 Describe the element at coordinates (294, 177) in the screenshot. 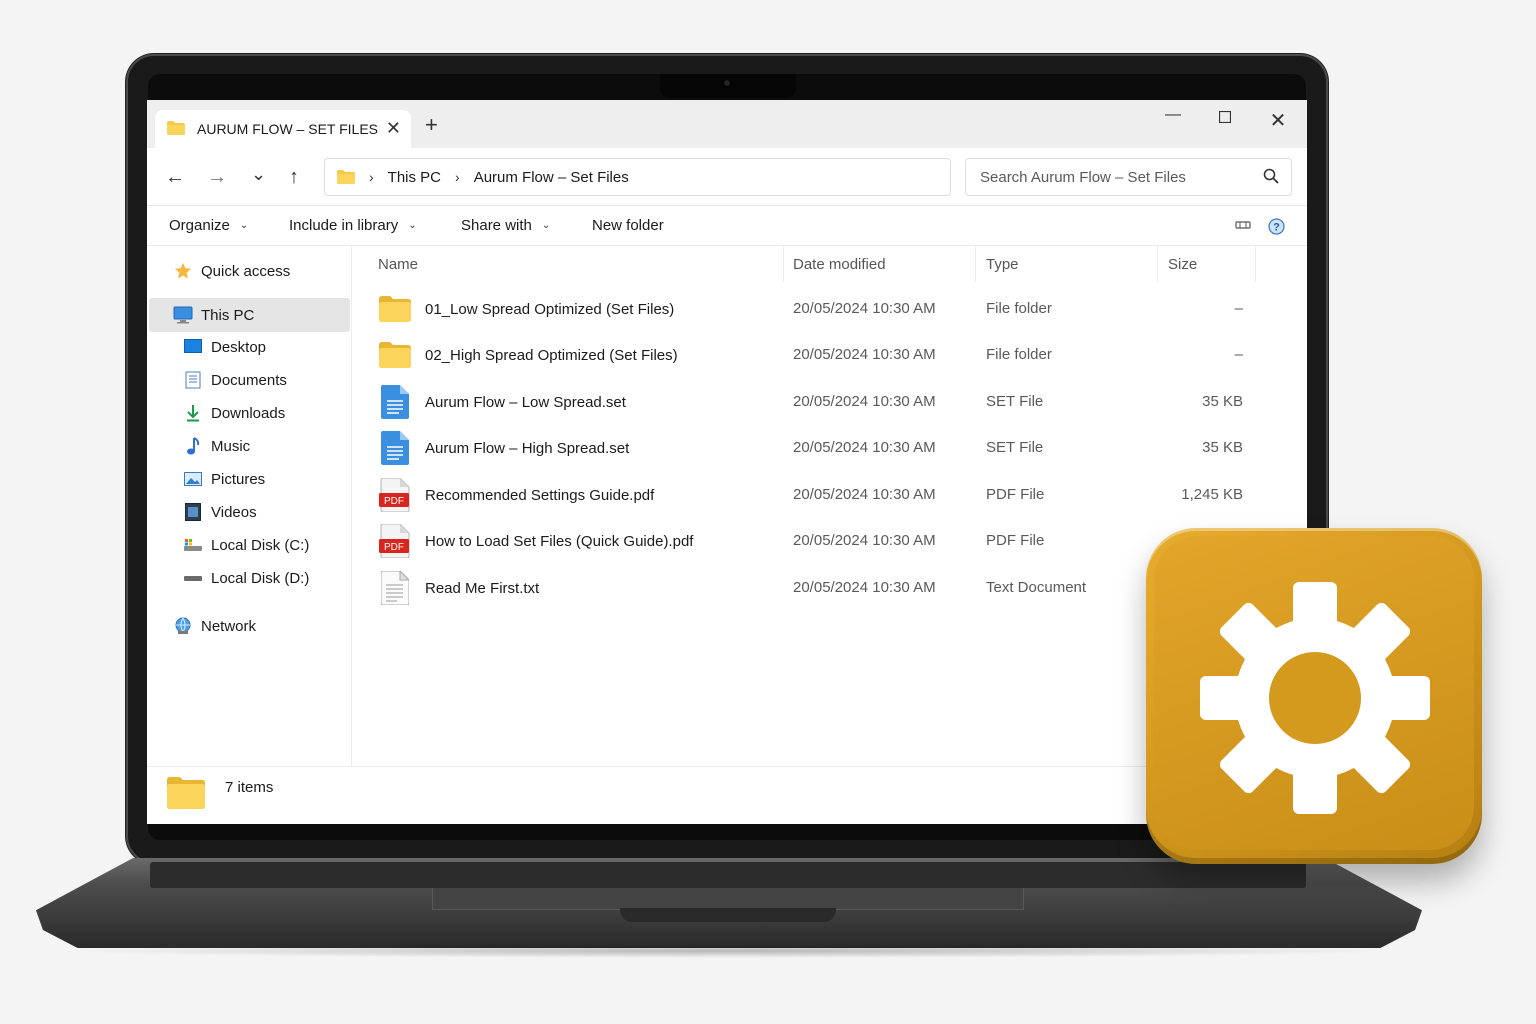

I see `up-button: ↑` at that location.